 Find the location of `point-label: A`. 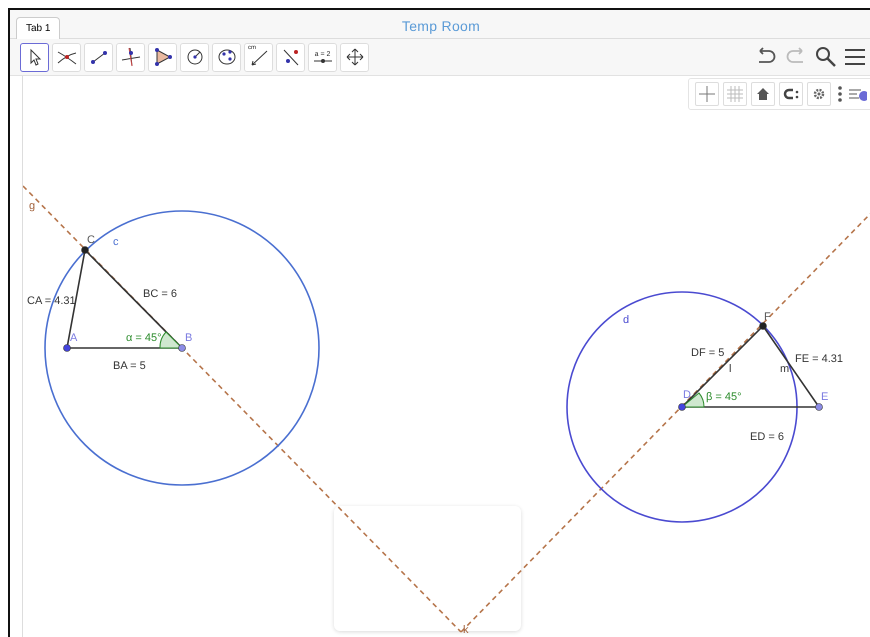

point-label: A is located at coordinates (74, 338).